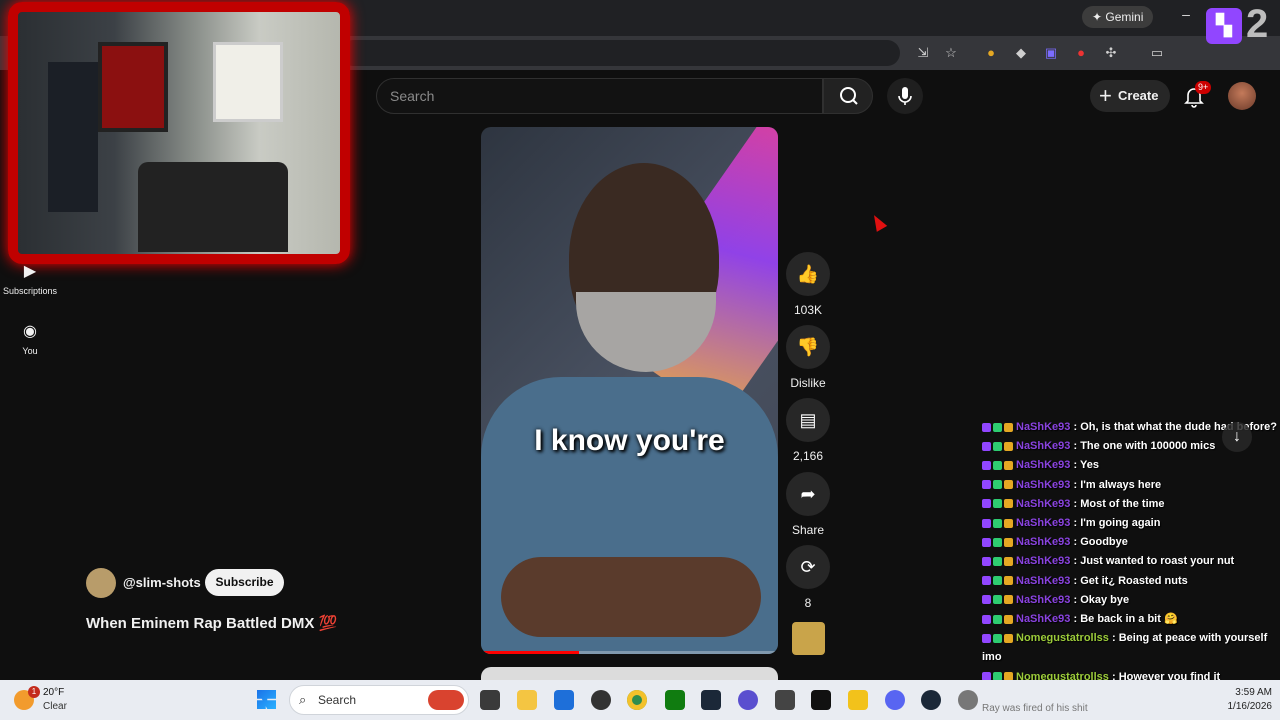 This screenshot has width=1280, height=720. What do you see at coordinates (601, 700) in the screenshot?
I see `obs-icon` at bounding box center [601, 700].